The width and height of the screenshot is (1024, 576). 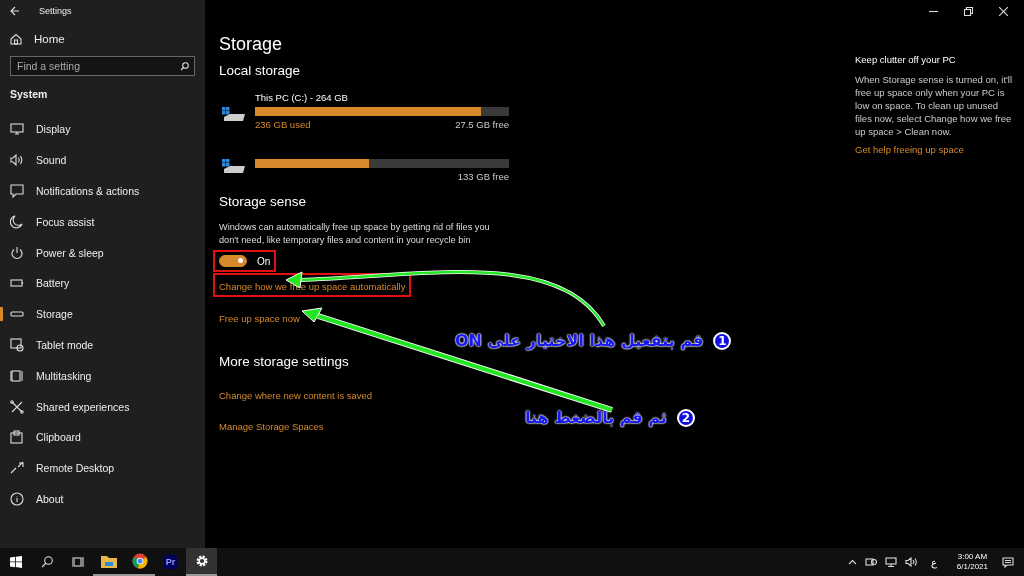 What do you see at coordinates (102, 252) in the screenshot?
I see `sidebar-item: Power & sleep` at bounding box center [102, 252].